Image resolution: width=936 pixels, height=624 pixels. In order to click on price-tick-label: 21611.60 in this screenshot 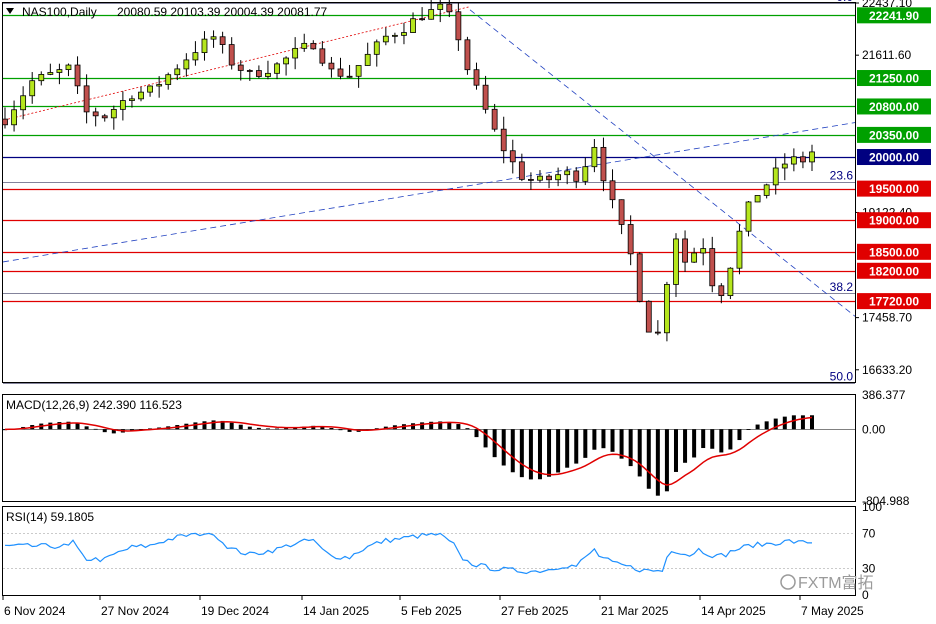, I will do `click(886, 55)`.